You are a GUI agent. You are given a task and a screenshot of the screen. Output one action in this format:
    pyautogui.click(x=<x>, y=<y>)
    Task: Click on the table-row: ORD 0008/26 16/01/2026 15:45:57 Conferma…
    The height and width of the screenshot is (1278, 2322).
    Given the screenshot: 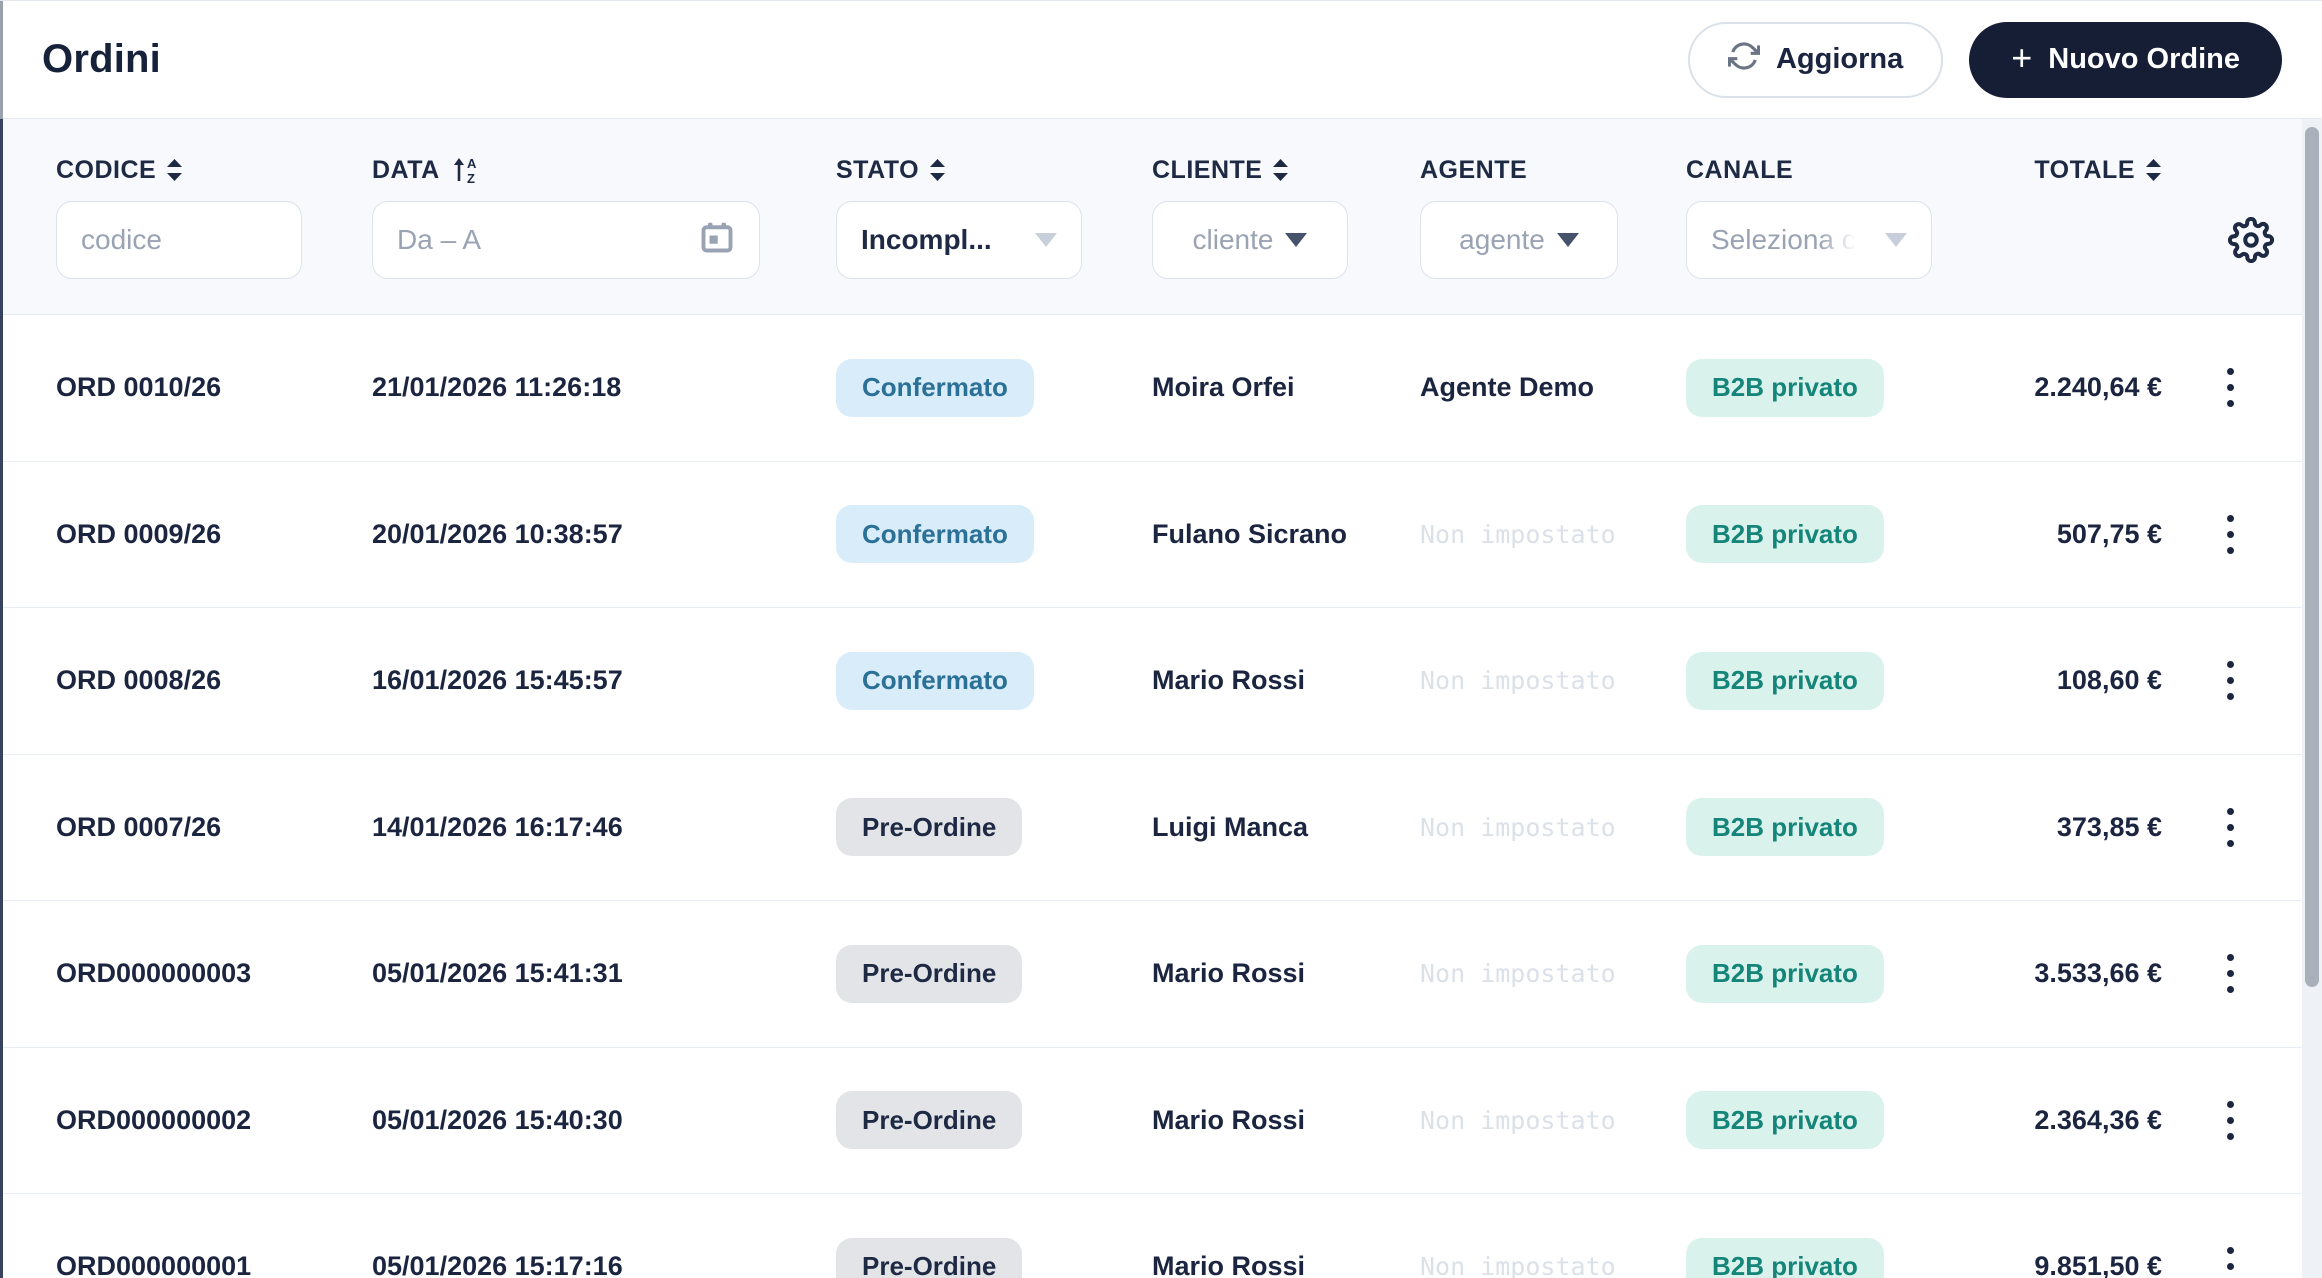 What is the action you would take?
    pyautogui.click(x=1161, y=681)
    